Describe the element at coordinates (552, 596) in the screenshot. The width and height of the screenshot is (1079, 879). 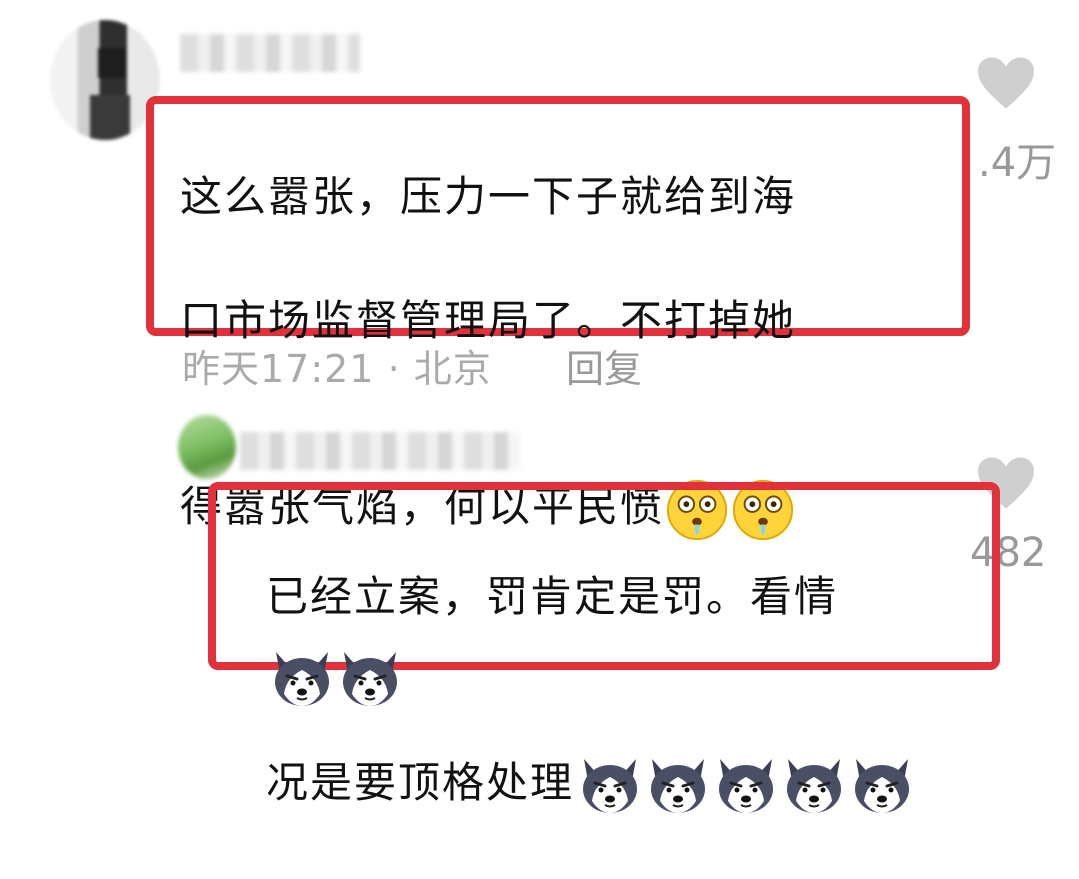
I see `comment-2-line-1: 已经立案，罚肯定是罚。看情` at that location.